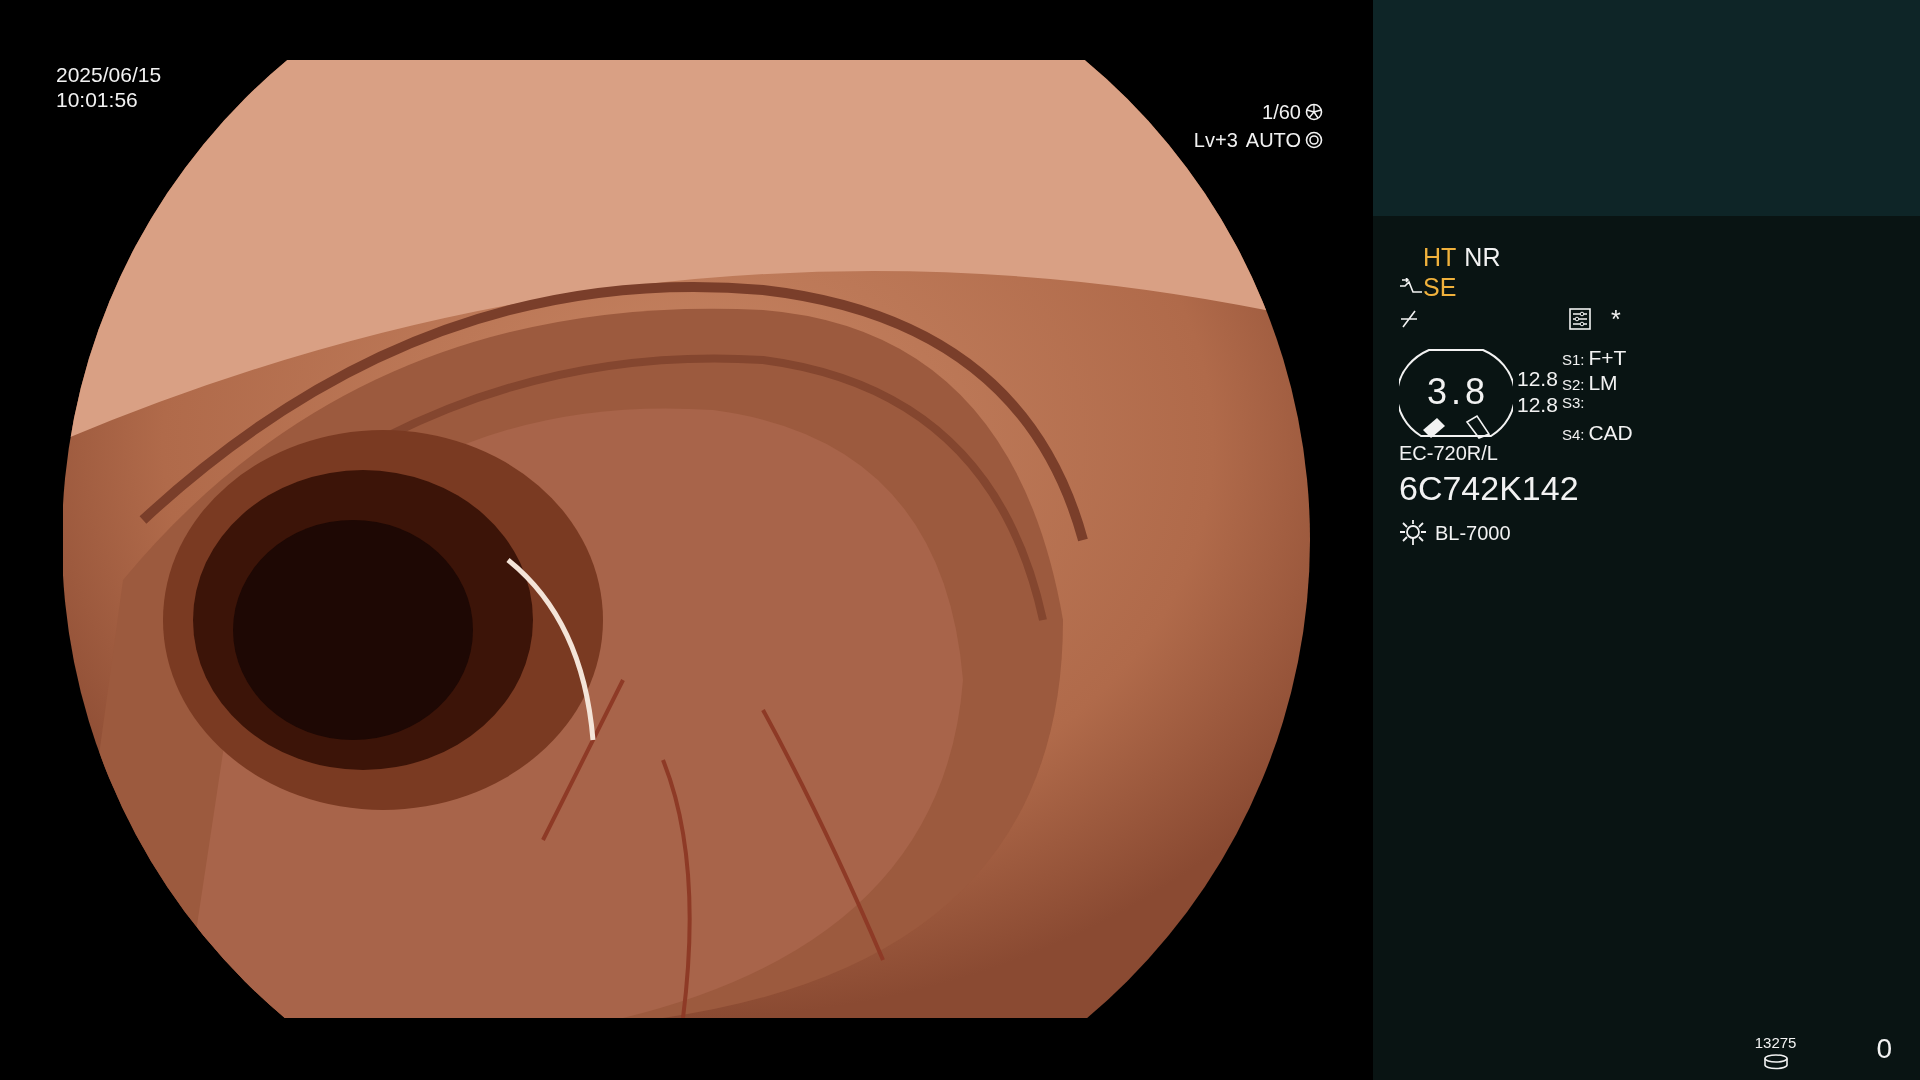 The height and width of the screenshot is (1080, 1920). What do you see at coordinates (1610, 433) in the screenshot?
I see `switch-value: CAD` at bounding box center [1610, 433].